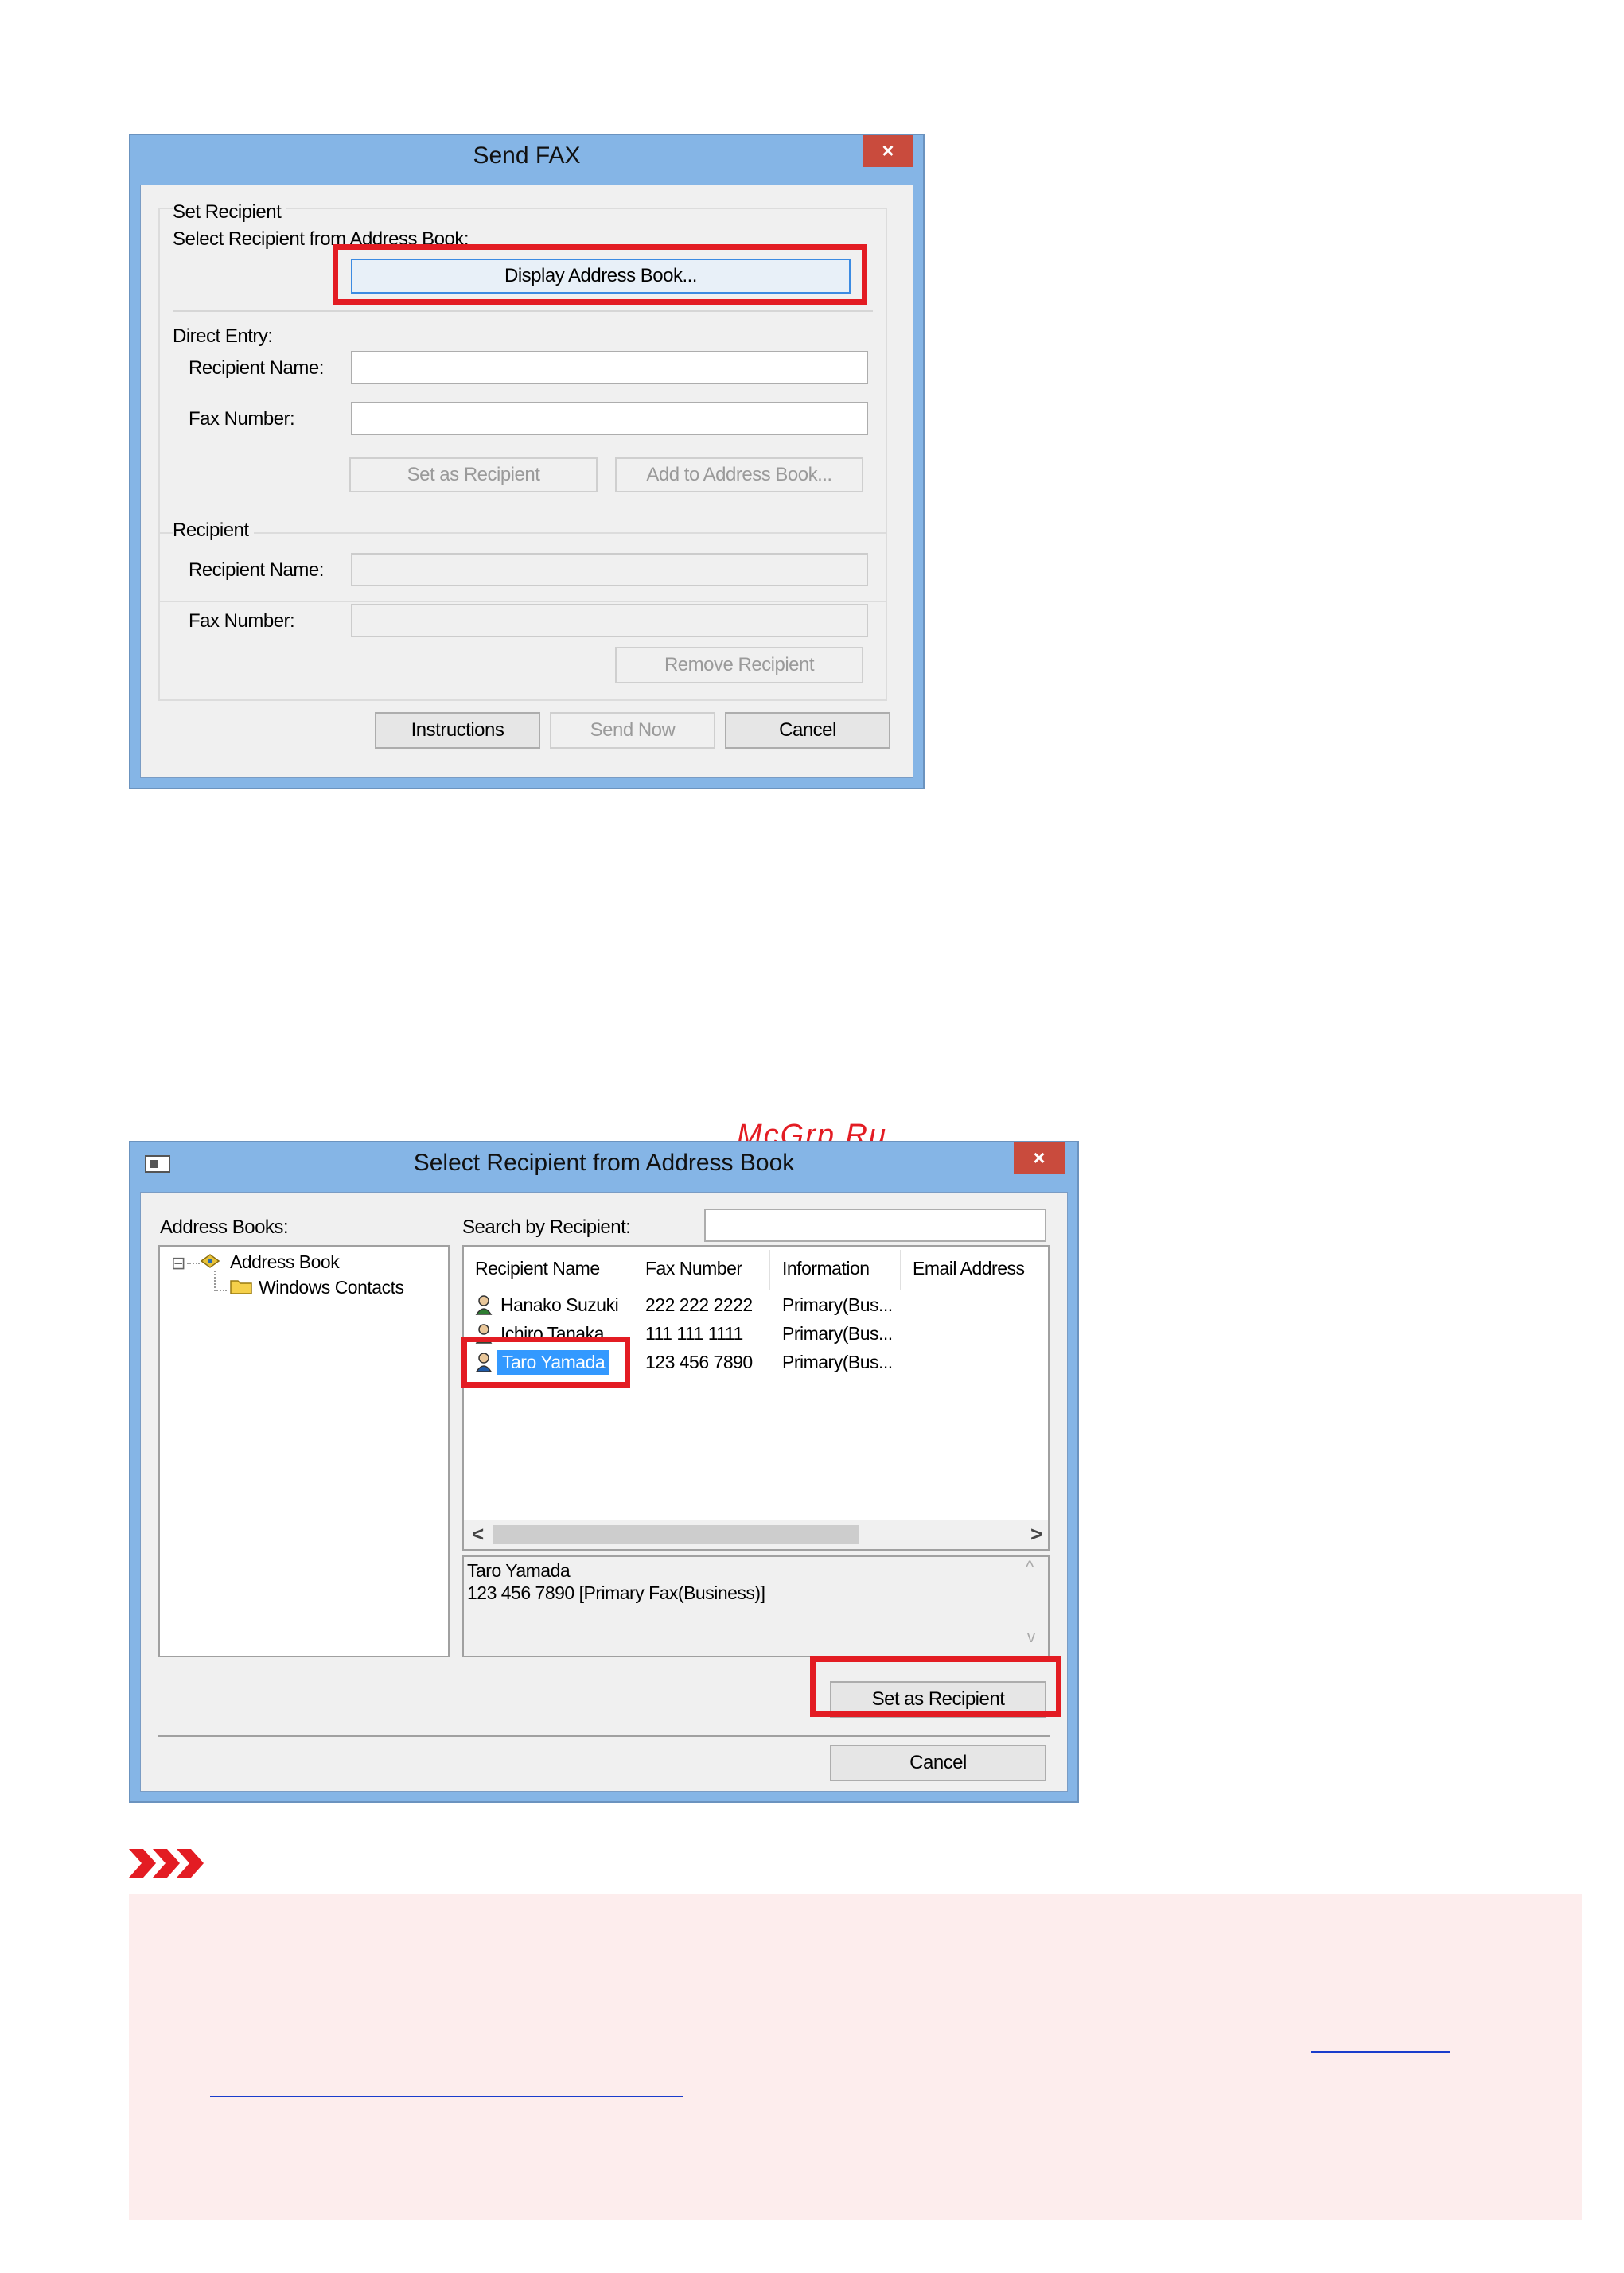  What do you see at coordinates (304, 1451) in the screenshot?
I see `address-books-tree: ⊟ Address Book Windows Contacts` at bounding box center [304, 1451].